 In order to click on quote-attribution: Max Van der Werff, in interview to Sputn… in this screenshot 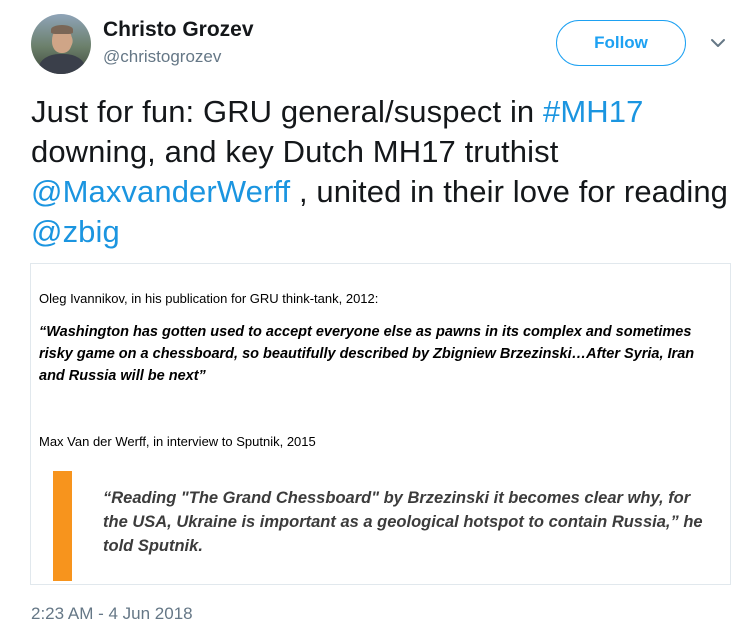, I will do `click(177, 441)`.